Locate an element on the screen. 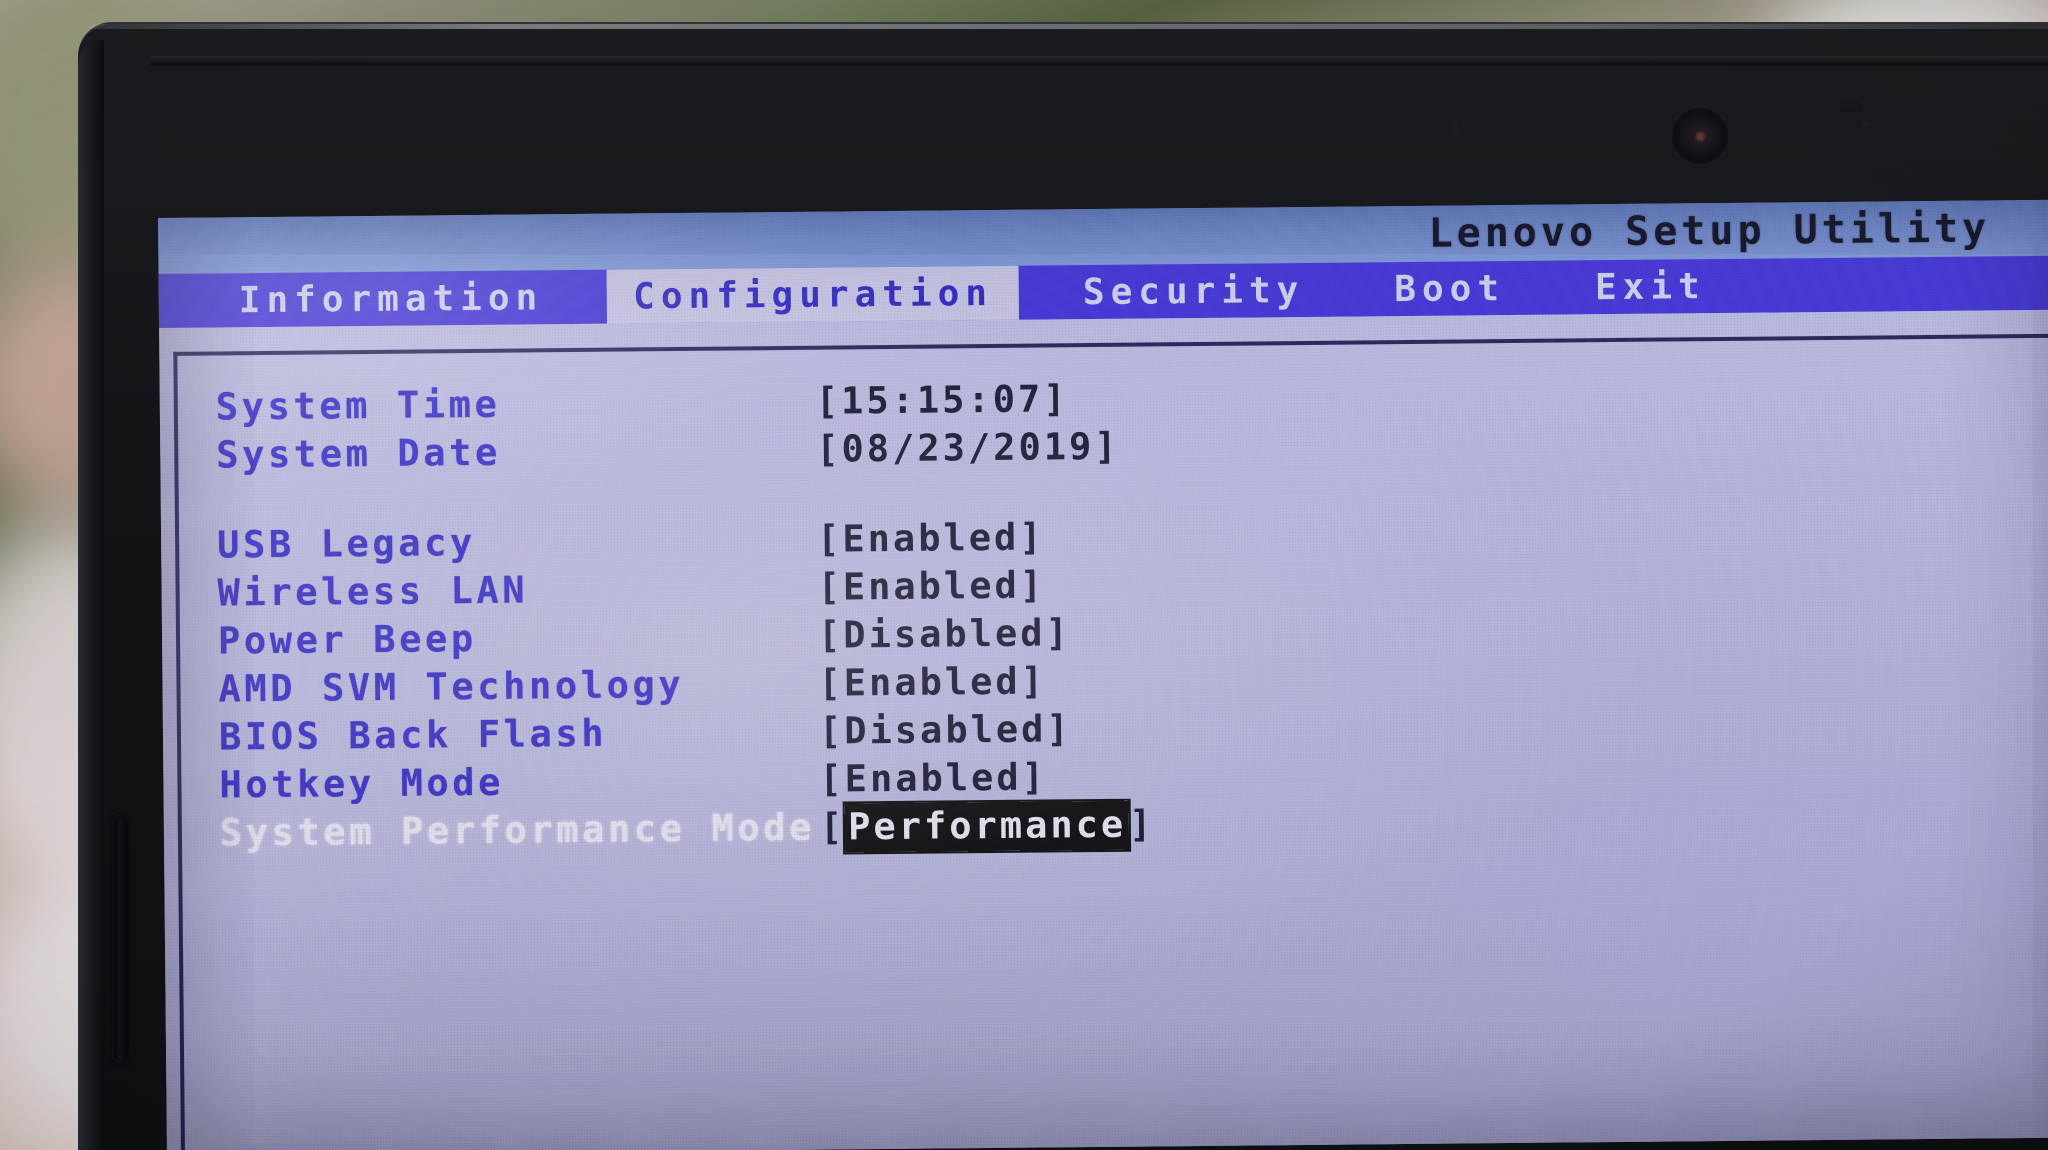 The width and height of the screenshot is (2048, 1150). webcam-lens-reflection is located at coordinates (1700, 136).